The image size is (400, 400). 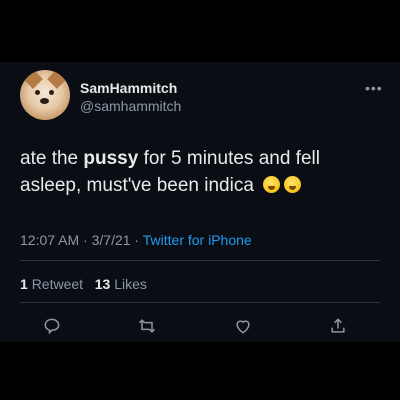 What do you see at coordinates (195, 326) in the screenshot?
I see `tweet-actions` at bounding box center [195, 326].